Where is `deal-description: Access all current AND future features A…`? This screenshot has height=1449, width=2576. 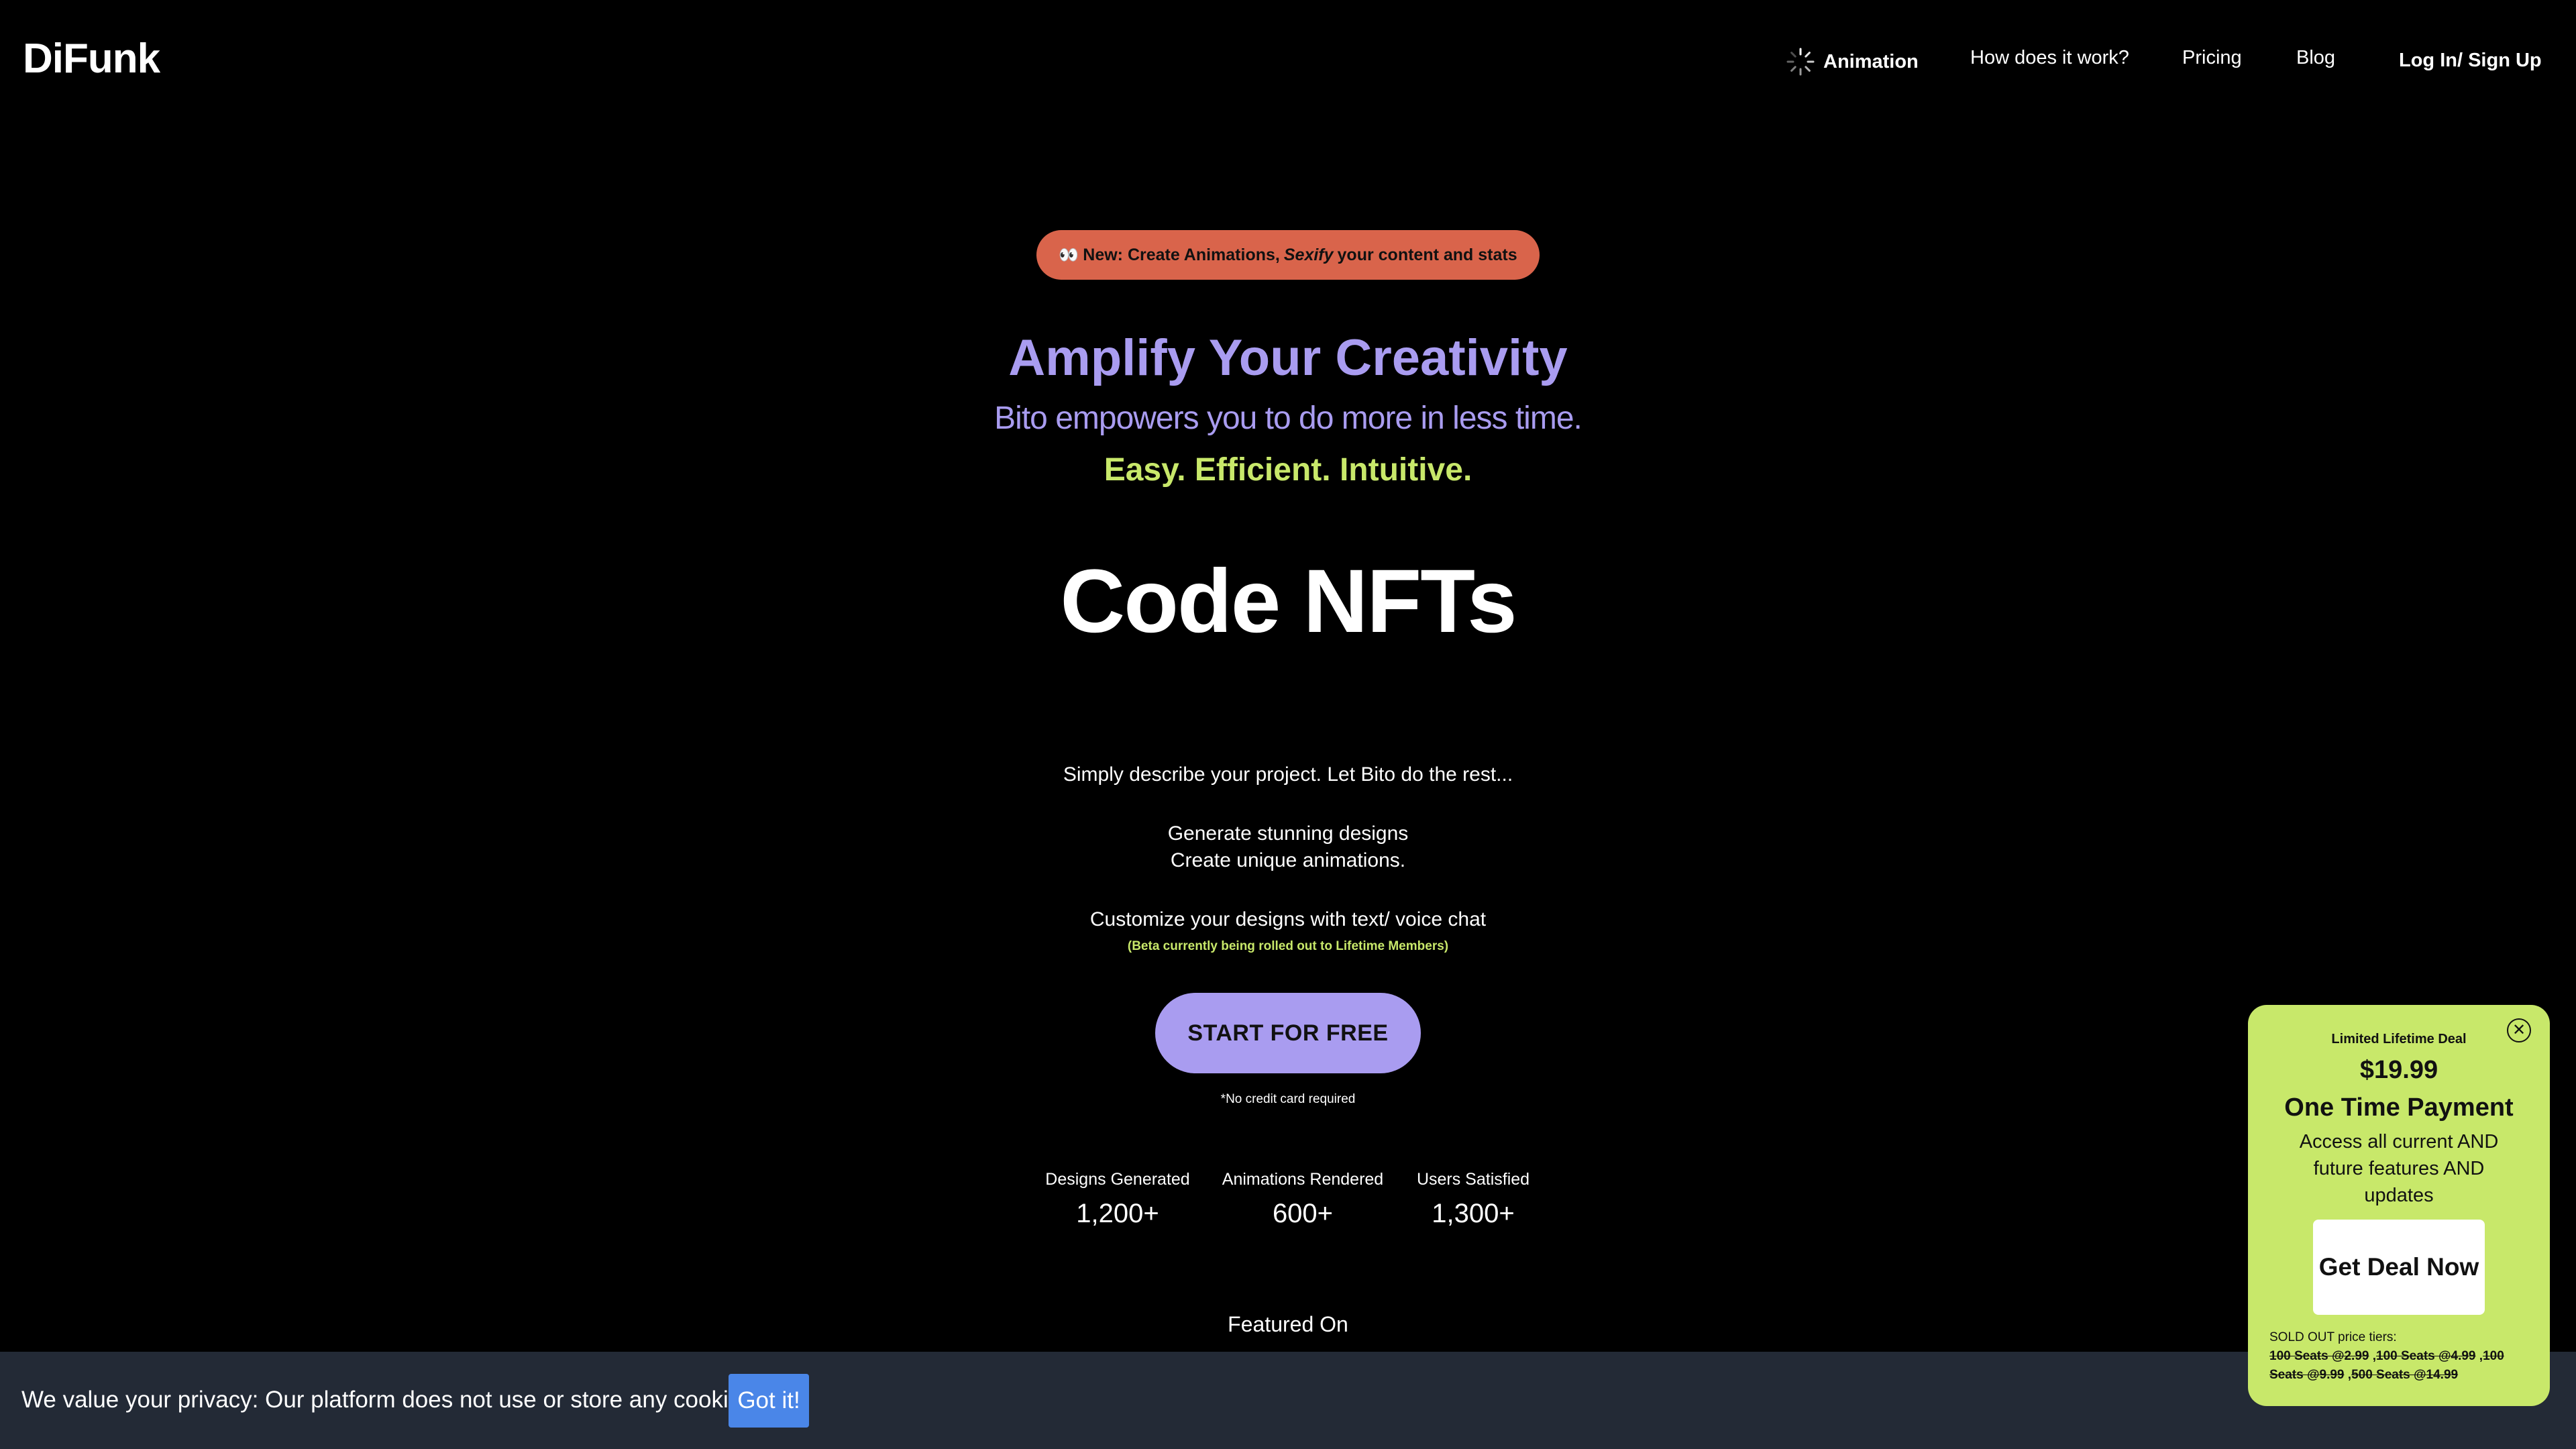 deal-description: Access all current AND future features A… is located at coordinates (2399, 1168).